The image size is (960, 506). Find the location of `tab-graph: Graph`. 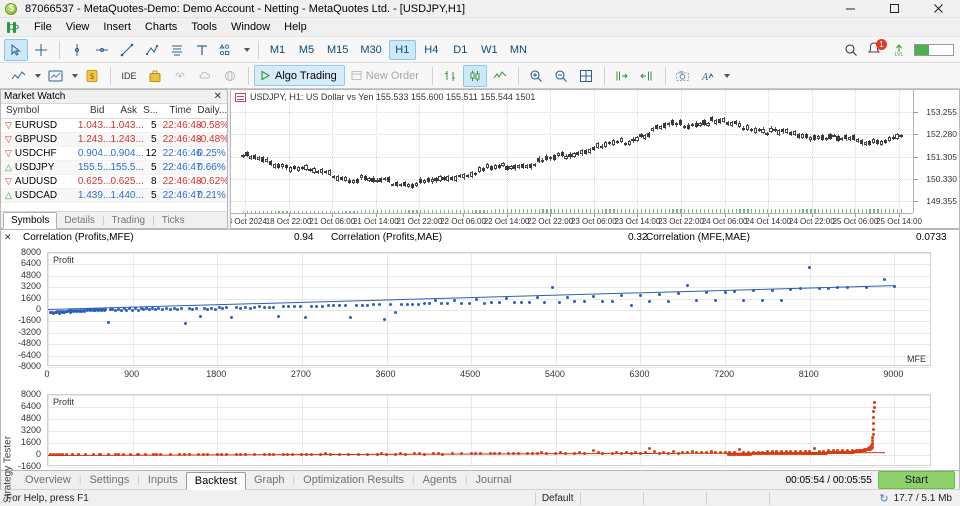

tab-graph: Graph is located at coordinates (269, 480).